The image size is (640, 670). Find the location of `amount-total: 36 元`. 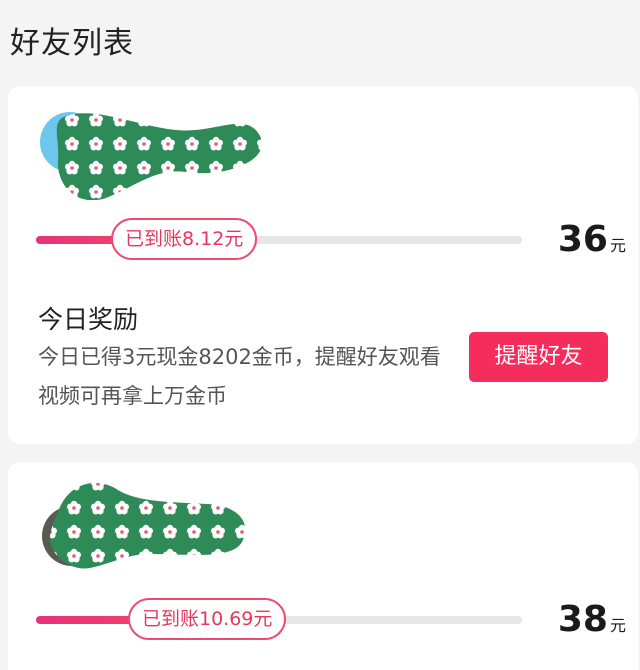

amount-total: 36 元 is located at coordinates (591, 239).